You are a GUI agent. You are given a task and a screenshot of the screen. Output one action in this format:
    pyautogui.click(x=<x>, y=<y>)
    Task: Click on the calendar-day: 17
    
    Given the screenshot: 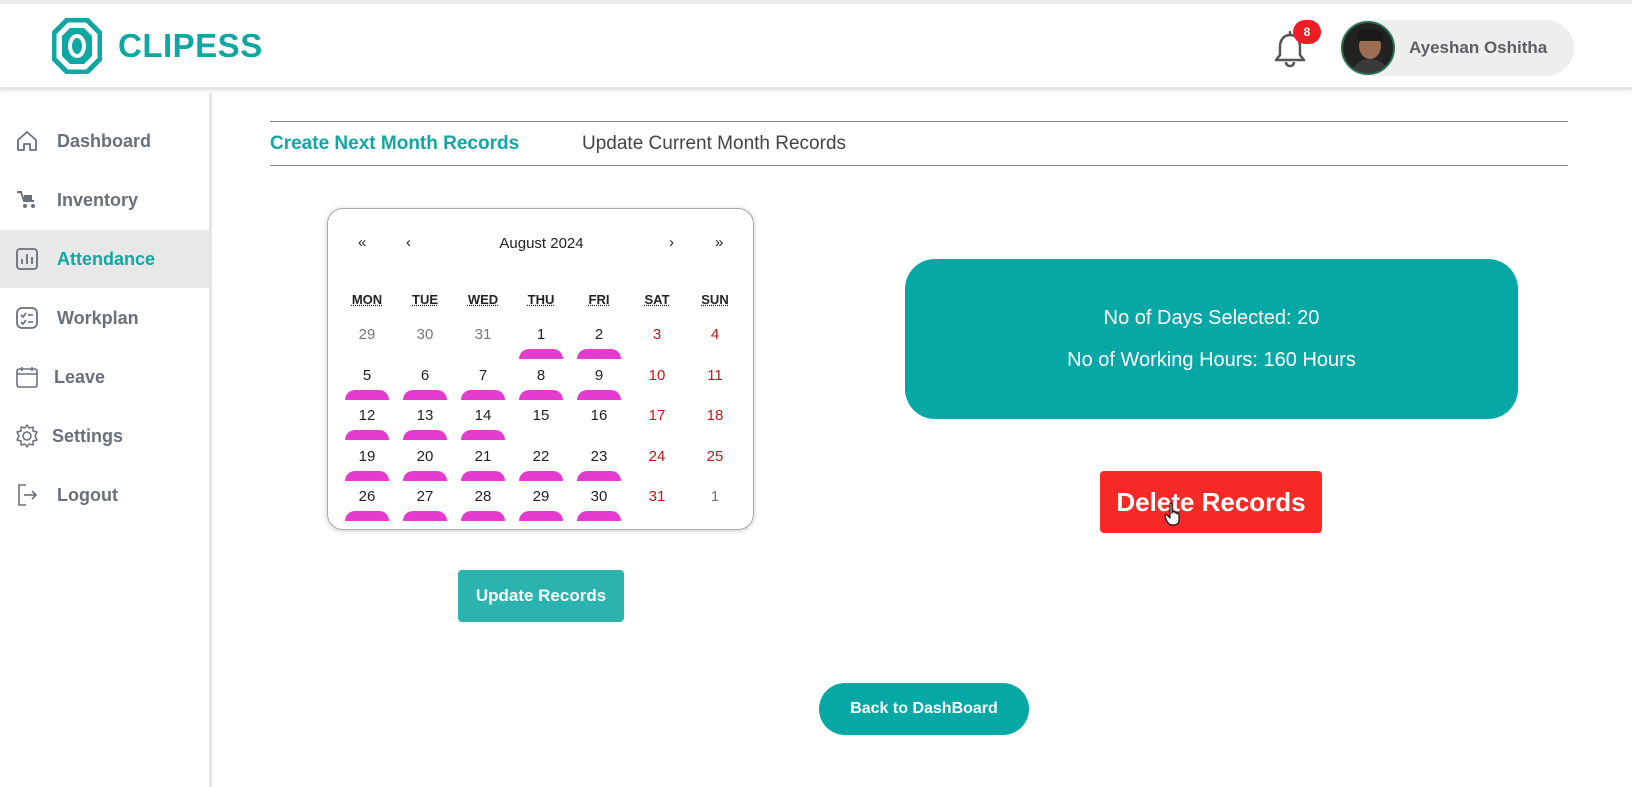 What is the action you would take?
    pyautogui.click(x=657, y=420)
    